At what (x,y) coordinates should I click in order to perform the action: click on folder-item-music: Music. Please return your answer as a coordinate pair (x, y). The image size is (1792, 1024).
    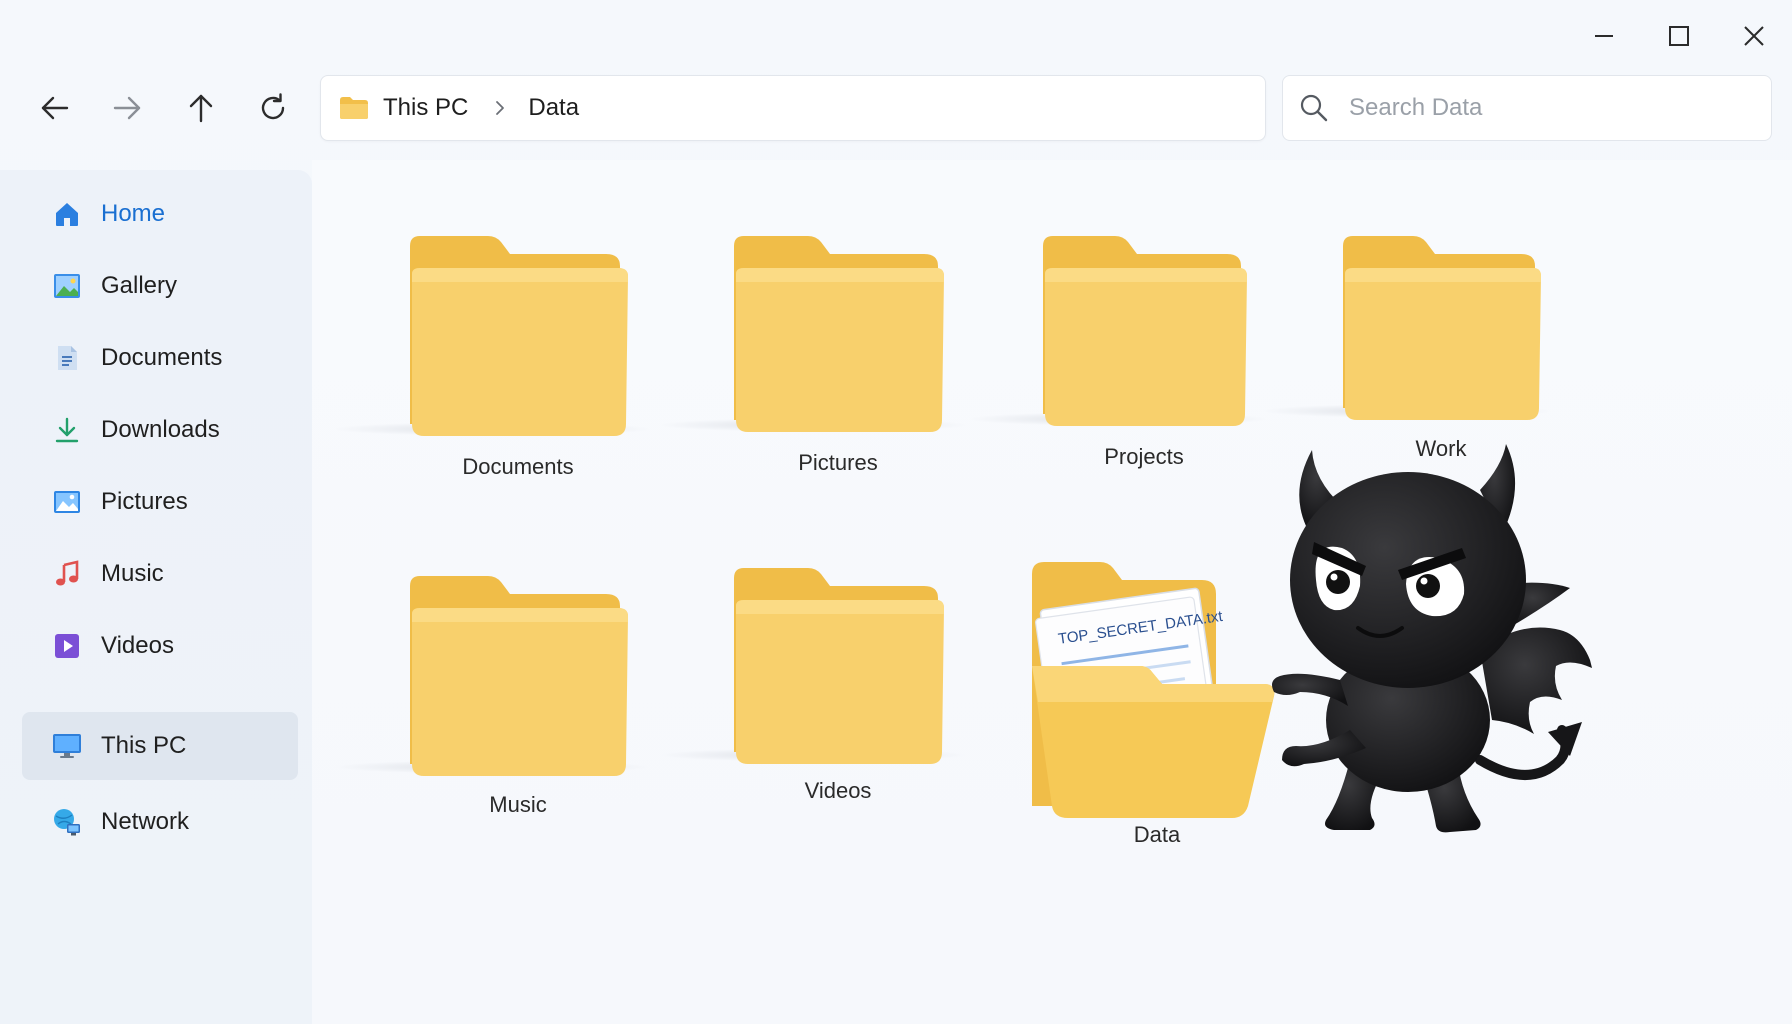
    Looking at the image, I should click on (518, 695).